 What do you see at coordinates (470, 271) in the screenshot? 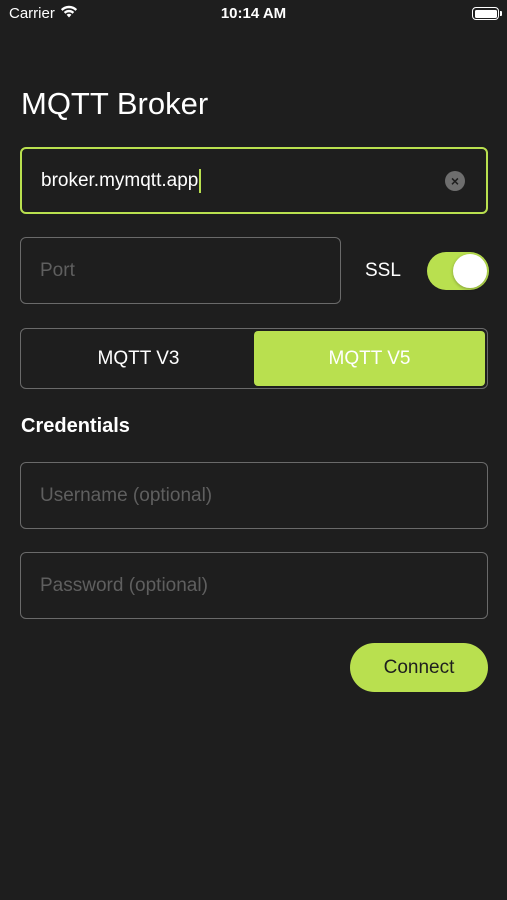
I see `toggle-knob` at bounding box center [470, 271].